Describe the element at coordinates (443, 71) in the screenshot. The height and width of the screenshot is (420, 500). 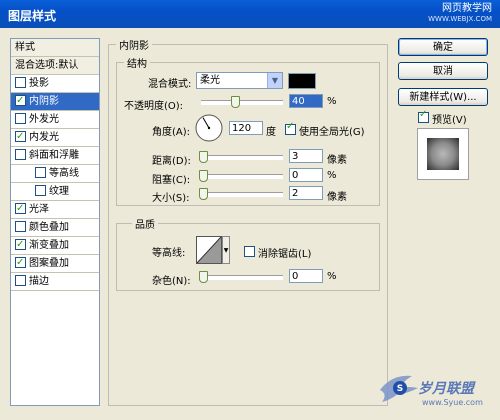
I see `cancel-button: 取消` at that location.